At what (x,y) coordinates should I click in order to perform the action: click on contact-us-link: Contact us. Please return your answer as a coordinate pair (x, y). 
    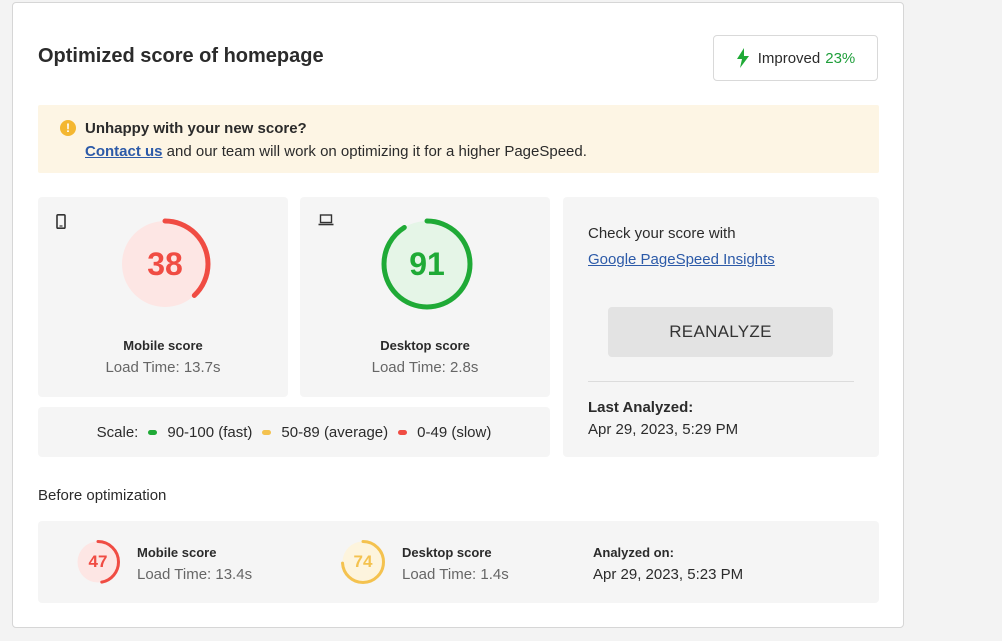
    Looking at the image, I should click on (124, 151).